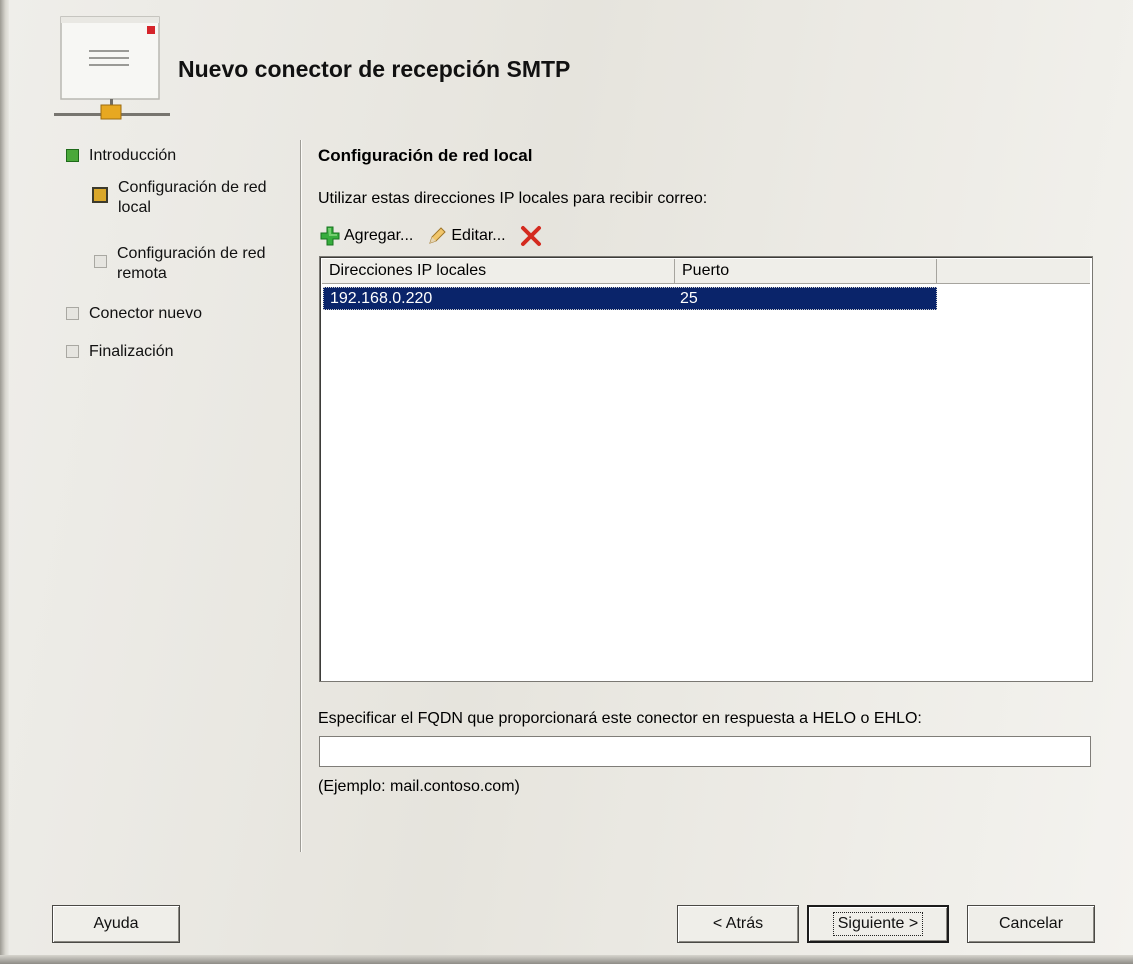  Describe the element at coordinates (705, 751) in the screenshot. I see `fqdn-input` at that location.